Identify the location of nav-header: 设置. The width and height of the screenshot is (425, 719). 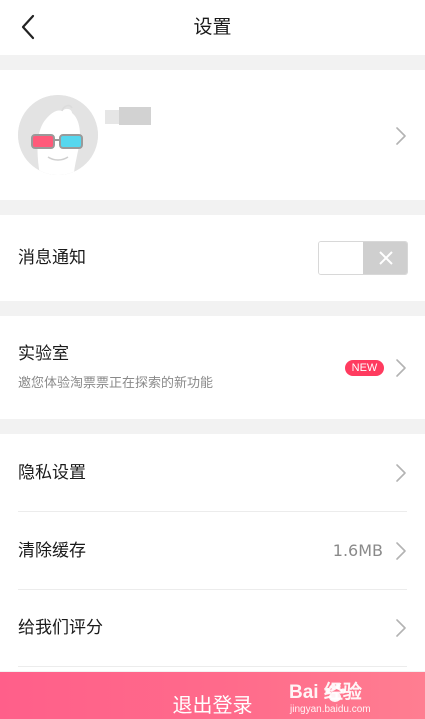
(212, 27).